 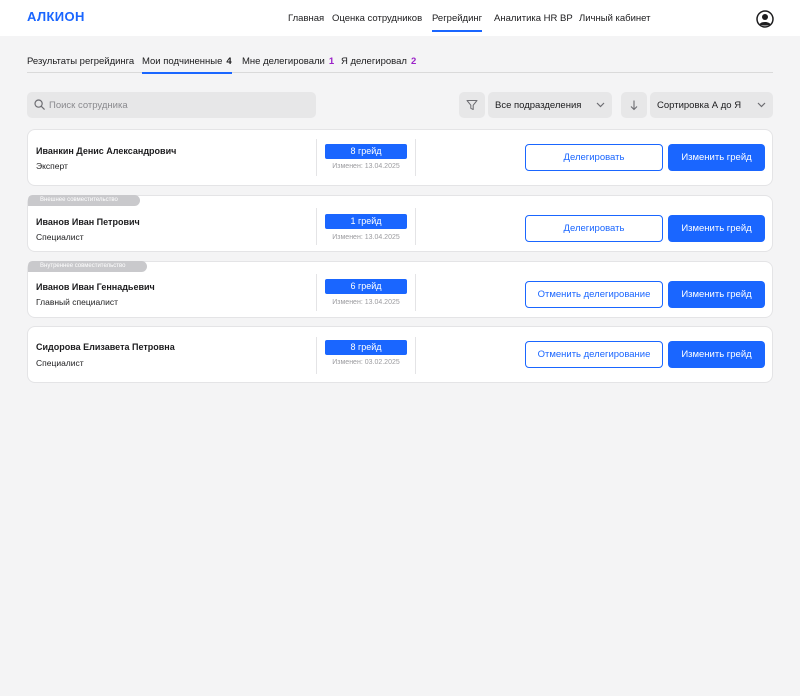 What do you see at coordinates (306, 18) in the screenshot?
I see `nav-item-home: Главная` at bounding box center [306, 18].